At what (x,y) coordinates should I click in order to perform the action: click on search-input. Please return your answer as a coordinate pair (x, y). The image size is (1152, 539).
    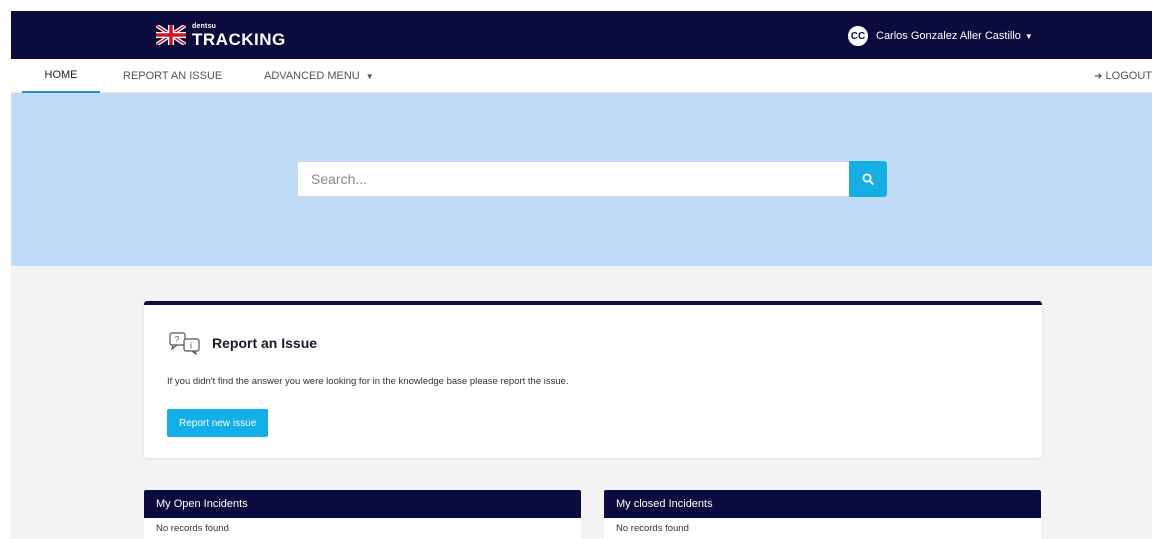
    Looking at the image, I should click on (573, 179).